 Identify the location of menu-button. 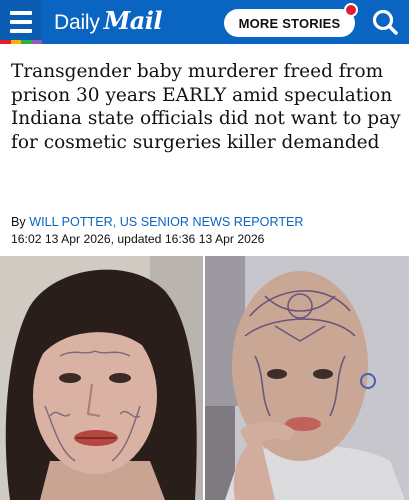
(21, 22).